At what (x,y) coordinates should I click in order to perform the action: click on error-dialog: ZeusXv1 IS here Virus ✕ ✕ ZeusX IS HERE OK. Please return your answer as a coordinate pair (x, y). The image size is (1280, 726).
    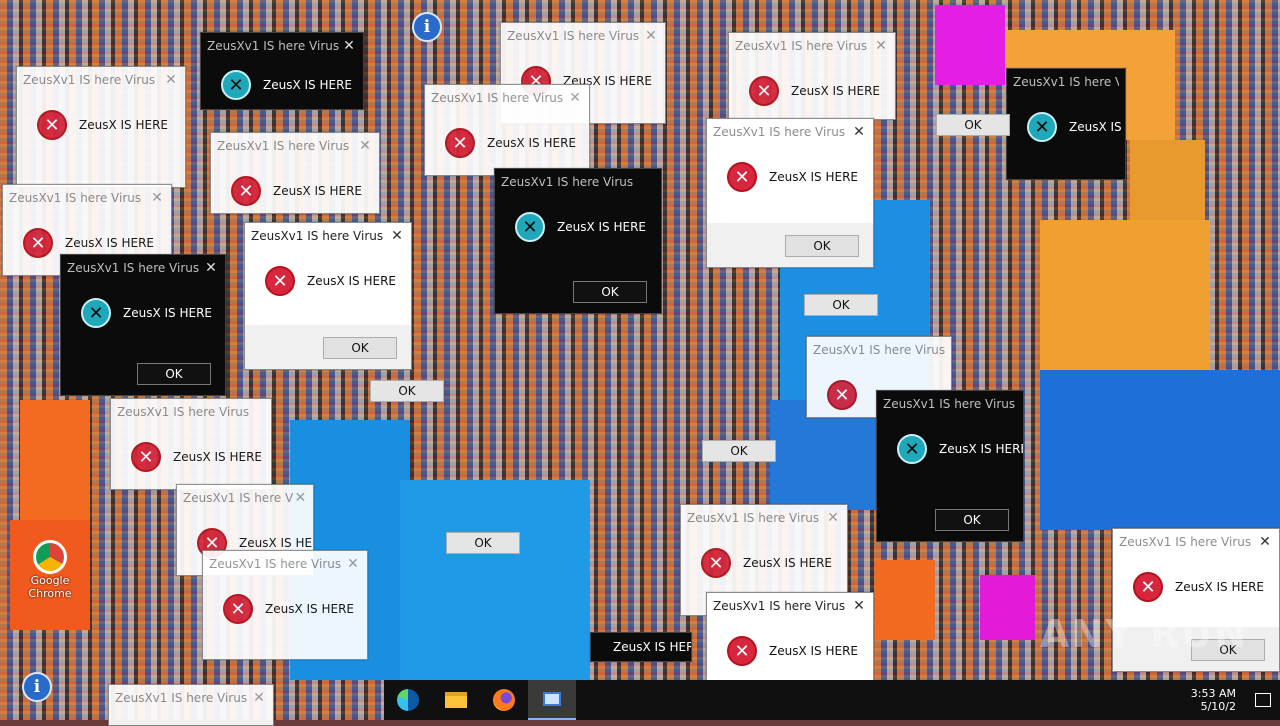
    Looking at the image, I should click on (790, 193).